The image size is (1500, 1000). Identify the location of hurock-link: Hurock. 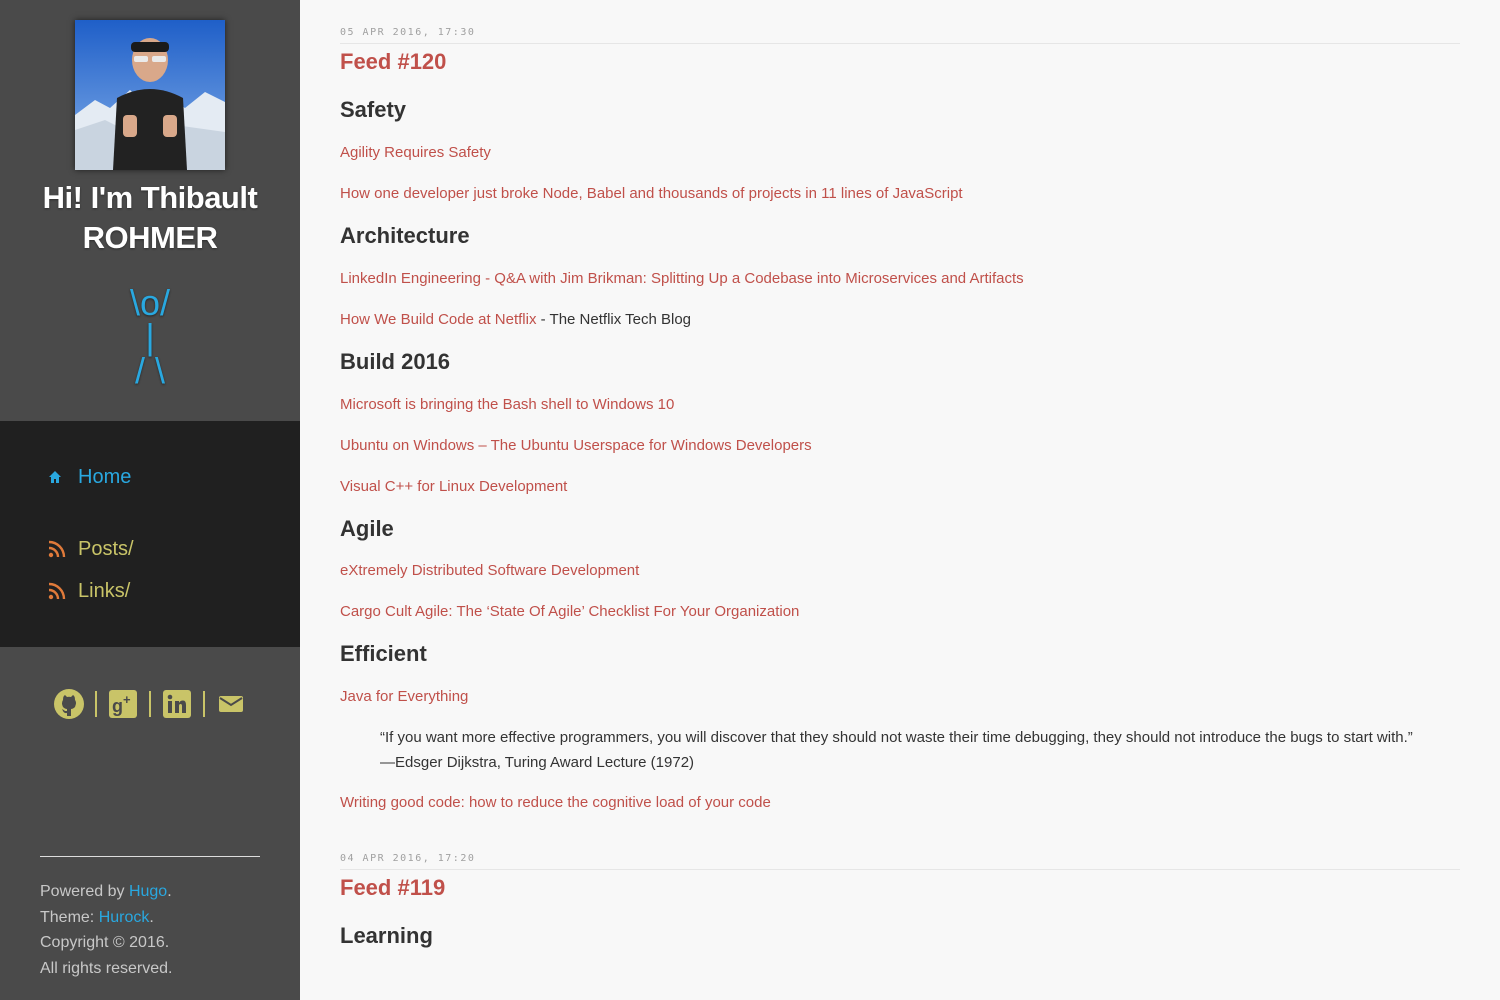
(124, 917).